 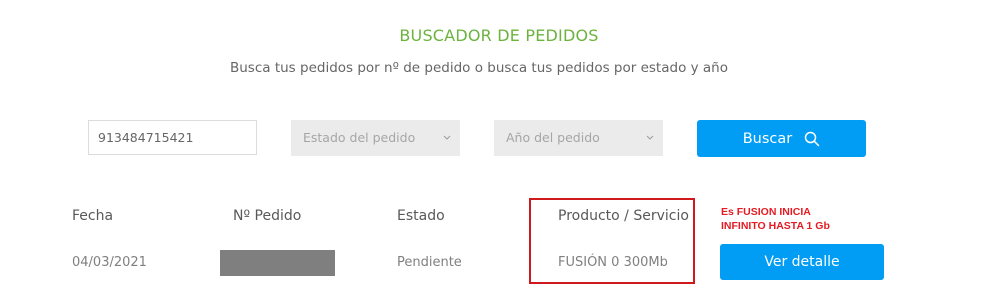 I want to click on page-title: BUSCADOR DE PEDIDOS, so click(x=499, y=35).